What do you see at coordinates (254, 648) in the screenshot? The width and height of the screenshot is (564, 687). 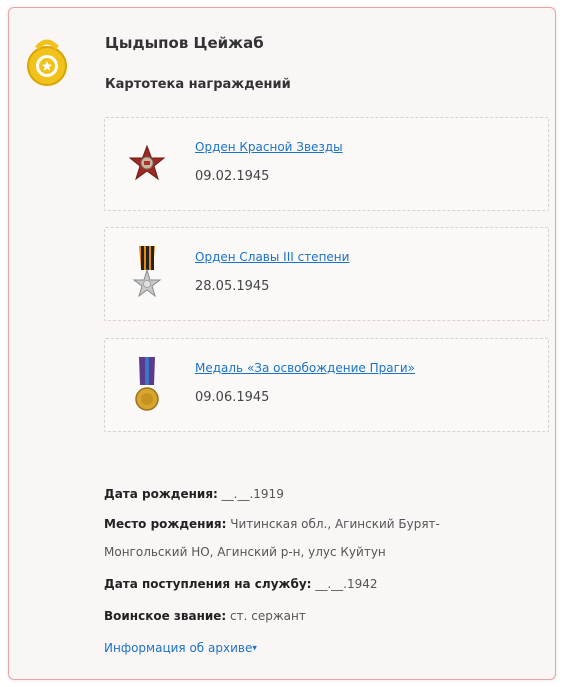 I see `chevron-down-icon: ▾` at bounding box center [254, 648].